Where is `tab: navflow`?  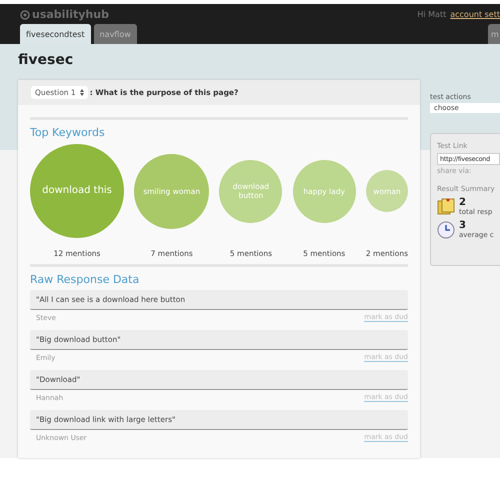 tab: navflow is located at coordinates (115, 34).